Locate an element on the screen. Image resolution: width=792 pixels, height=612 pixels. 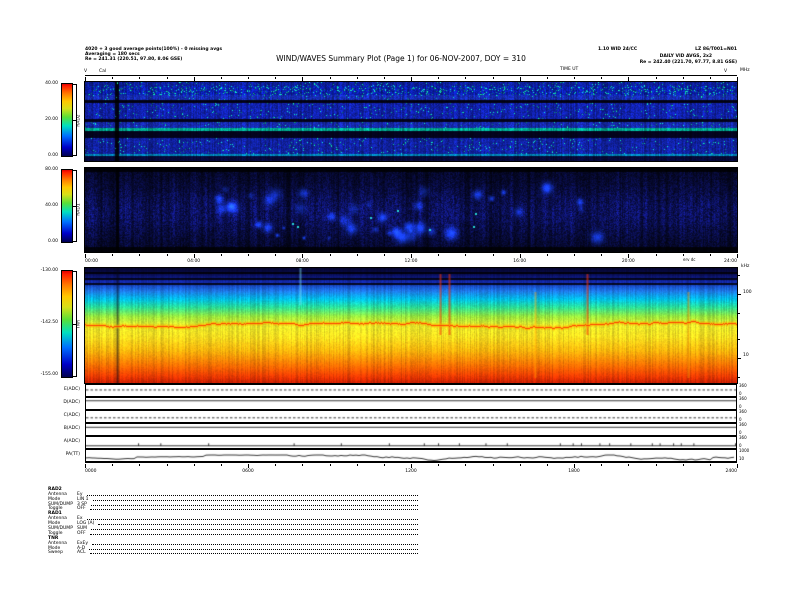
header-lz-record: LZ 86/T001=N01 is located at coordinates (716, 49).